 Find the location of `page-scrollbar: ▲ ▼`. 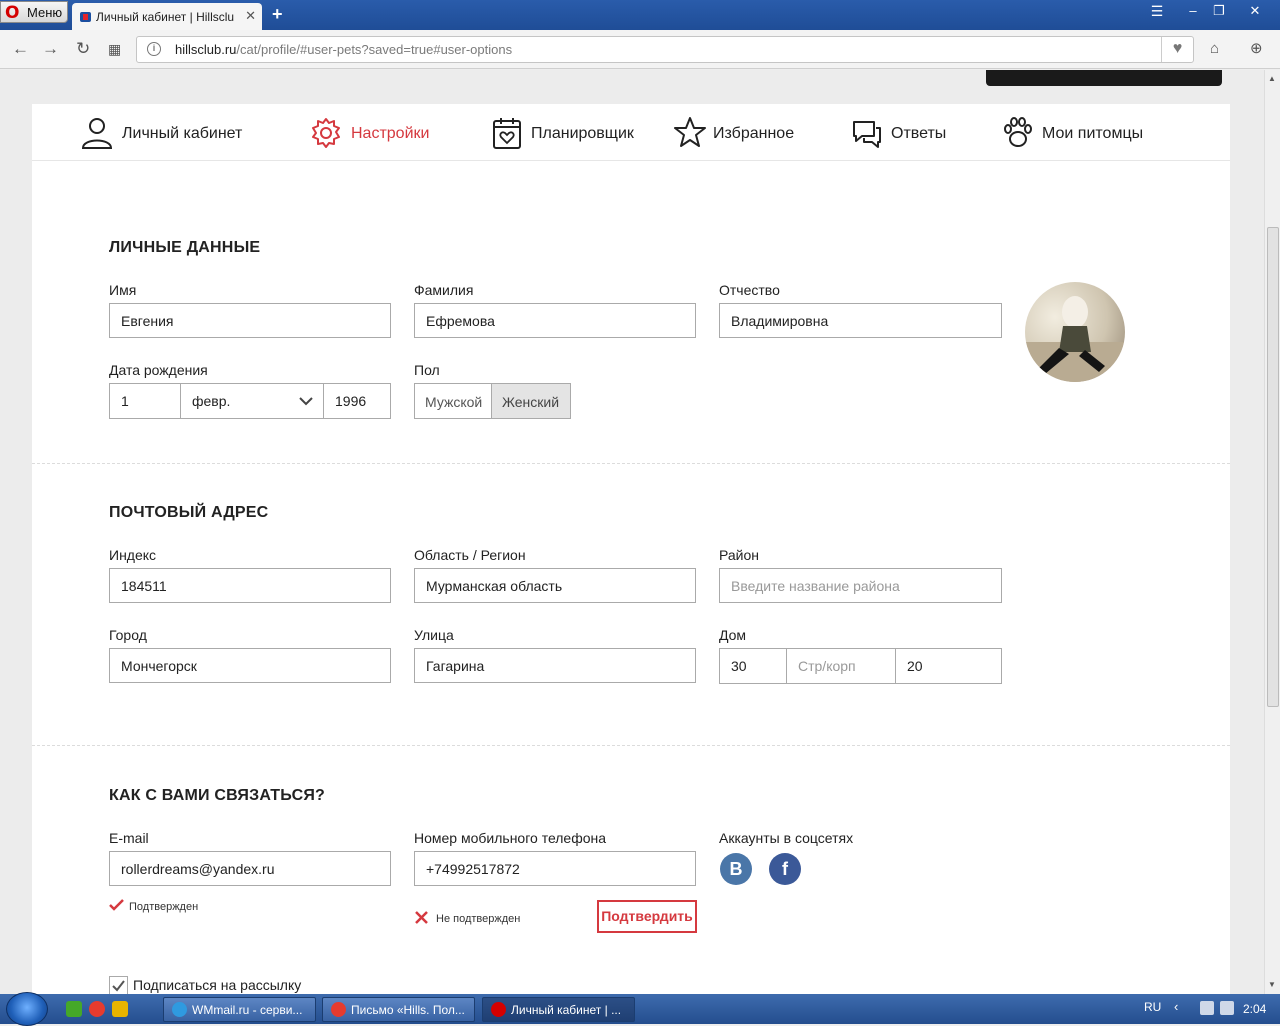

page-scrollbar: ▲ ▼ is located at coordinates (1272, 532).